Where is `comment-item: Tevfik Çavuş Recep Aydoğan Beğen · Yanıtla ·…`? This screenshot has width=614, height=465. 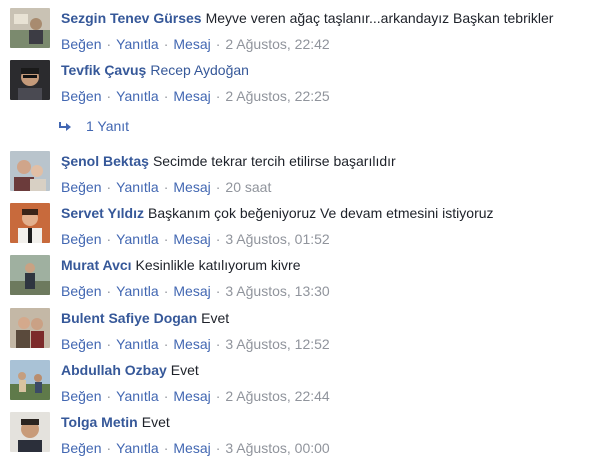
comment-item: Tevfik Çavuş Recep Aydoğan Beğen · Yanıtla ·… is located at coordinates (307, 86).